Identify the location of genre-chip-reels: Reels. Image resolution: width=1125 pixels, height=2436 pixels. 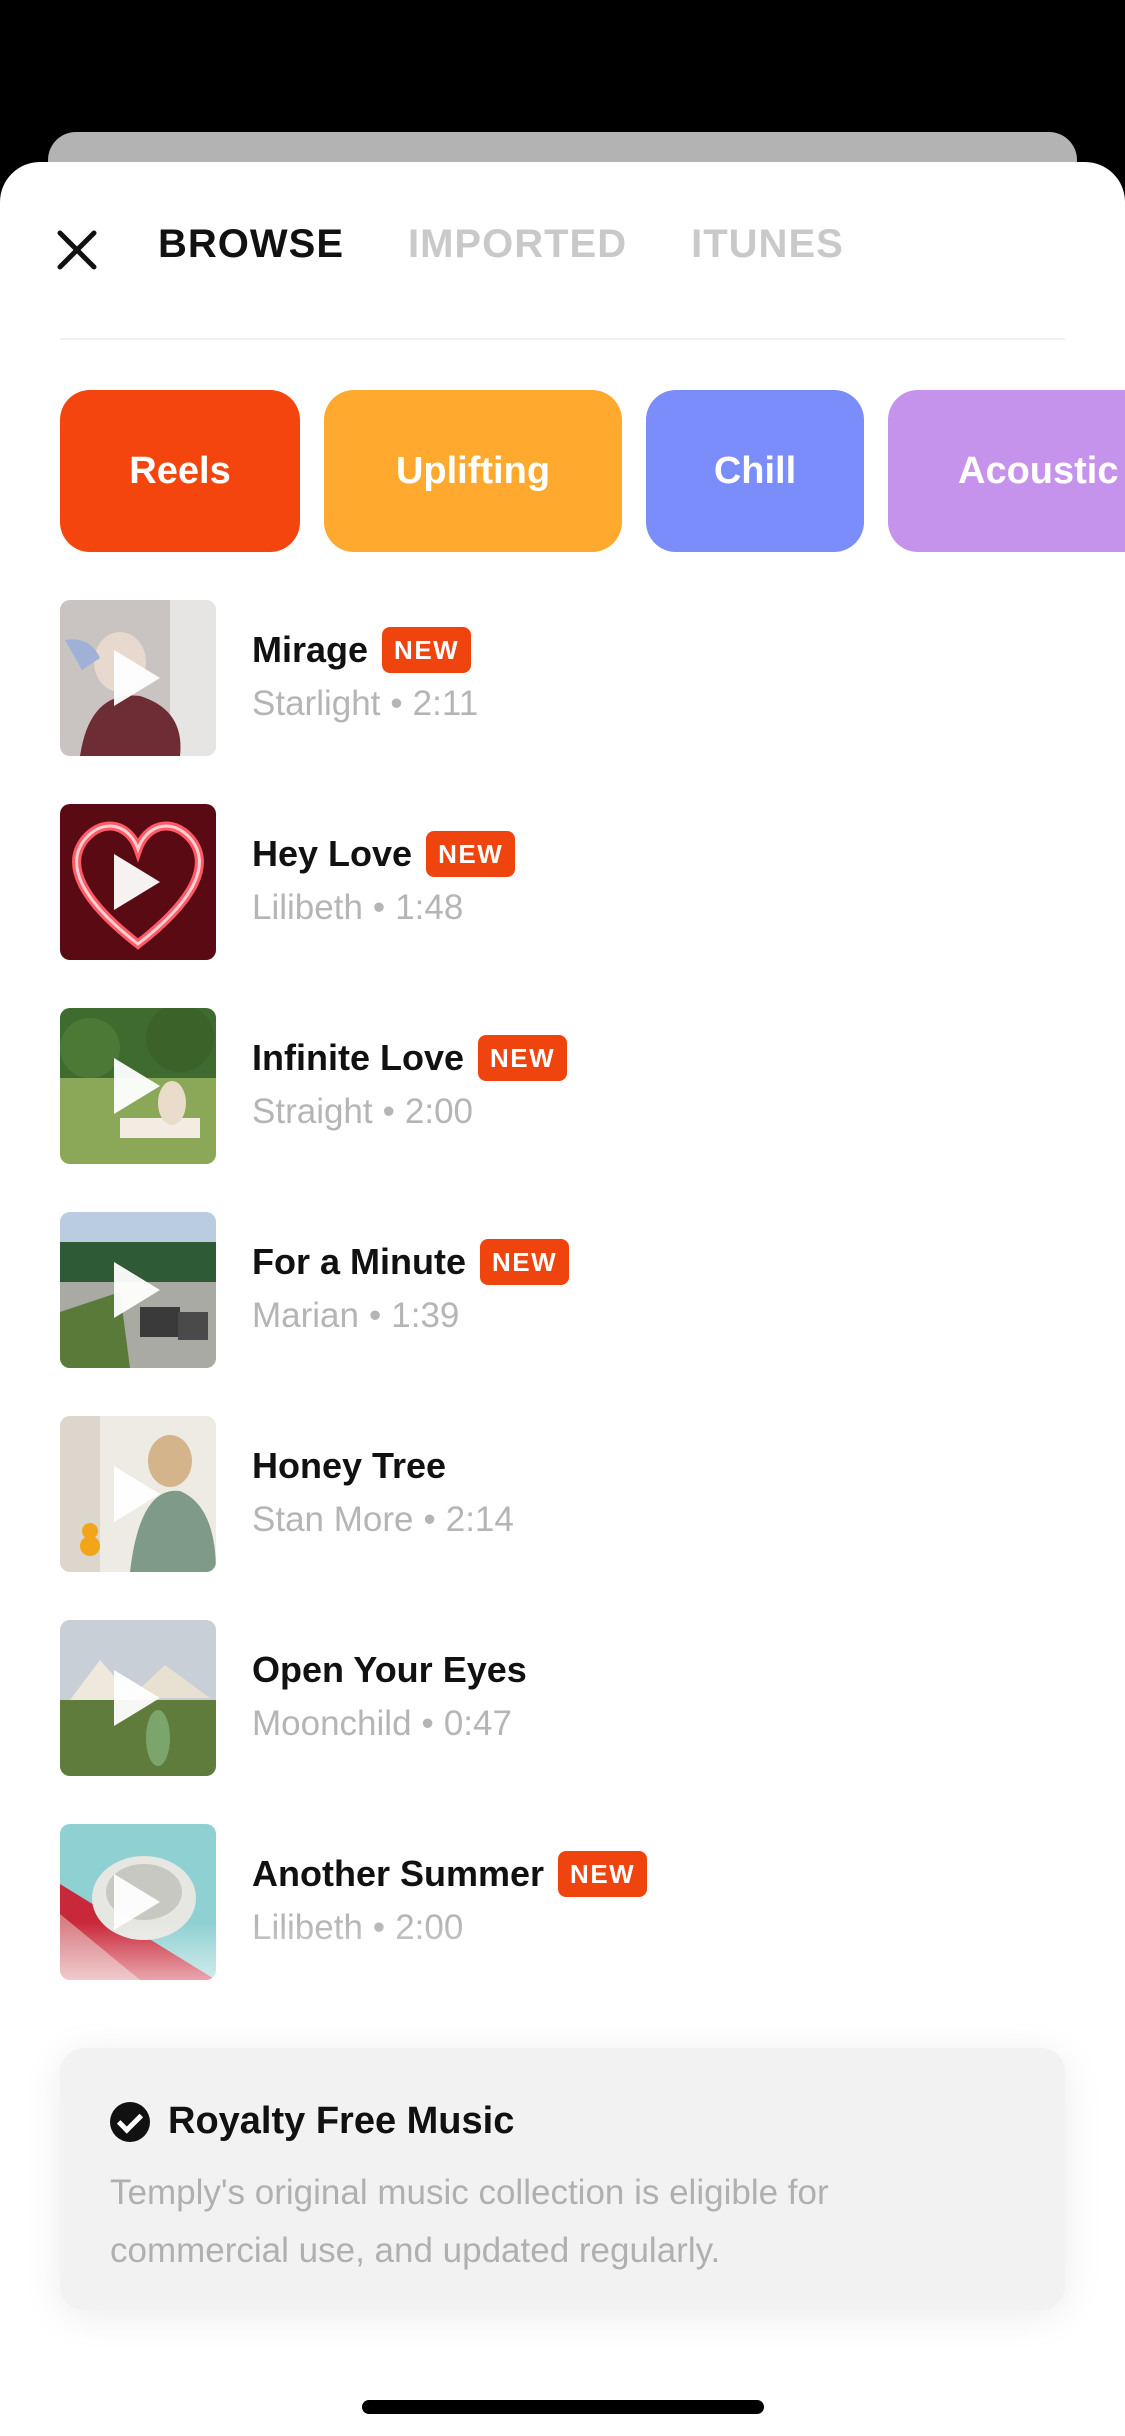
(180, 471).